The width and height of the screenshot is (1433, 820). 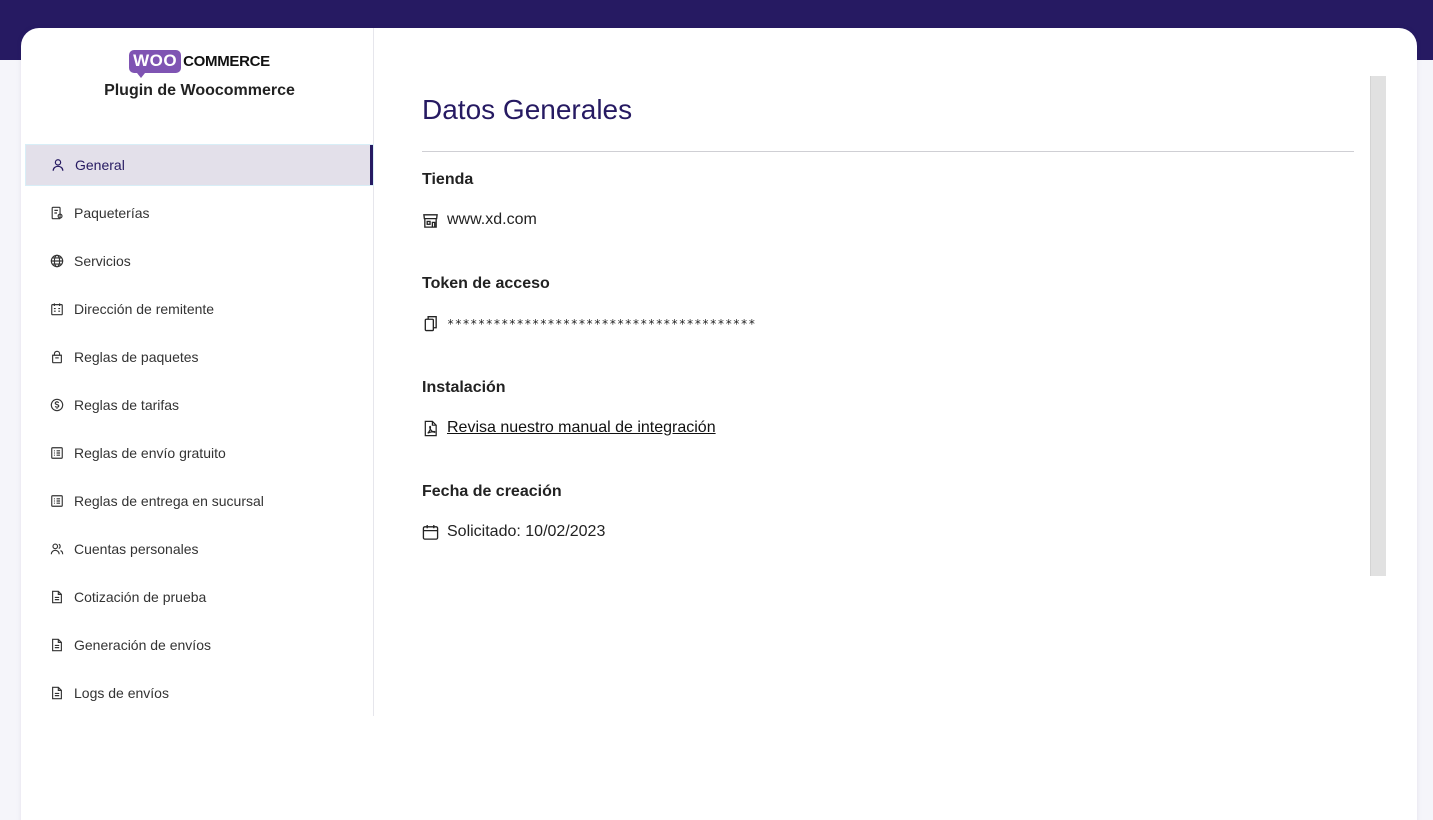 I want to click on sidebar-item-general: General, so click(x=199, y=165).